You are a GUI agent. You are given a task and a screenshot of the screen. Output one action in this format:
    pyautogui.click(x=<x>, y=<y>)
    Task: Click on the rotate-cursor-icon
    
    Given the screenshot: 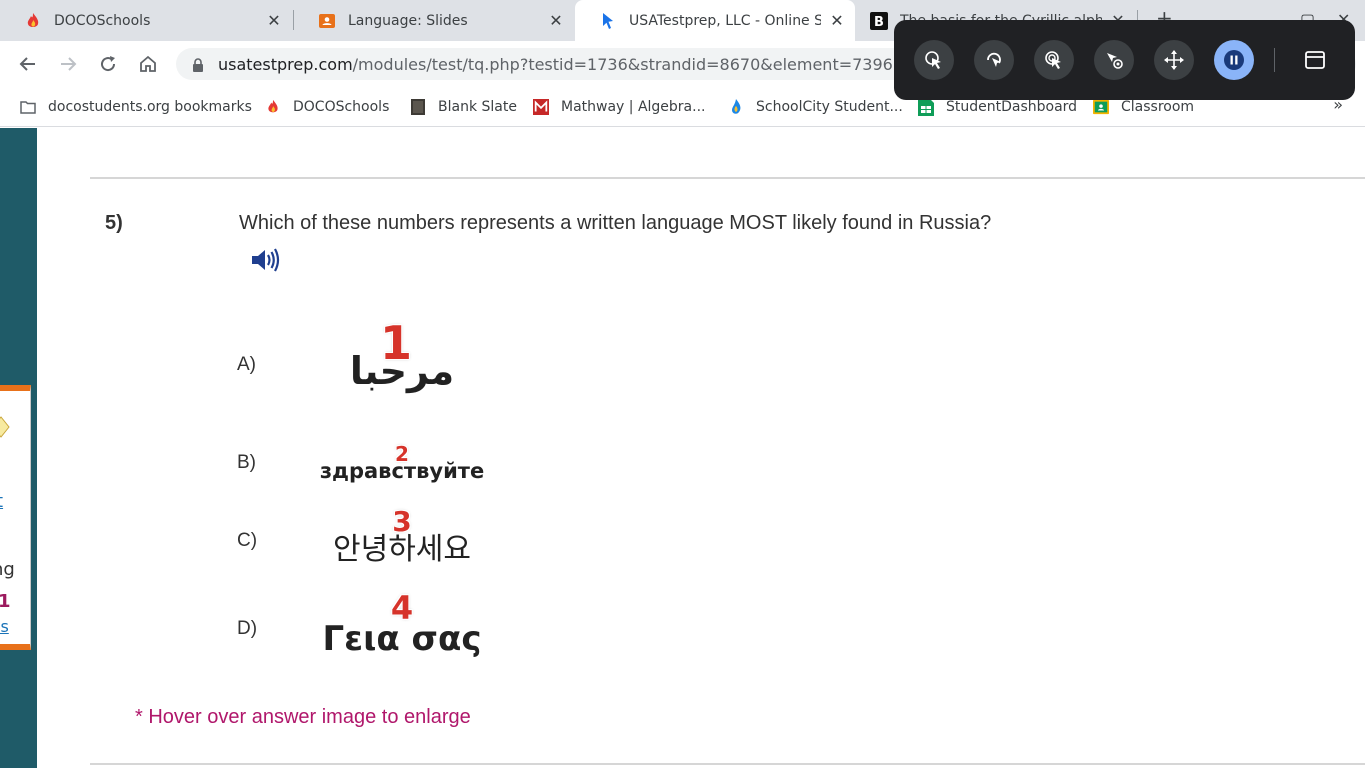 What is the action you would take?
    pyautogui.click(x=994, y=60)
    